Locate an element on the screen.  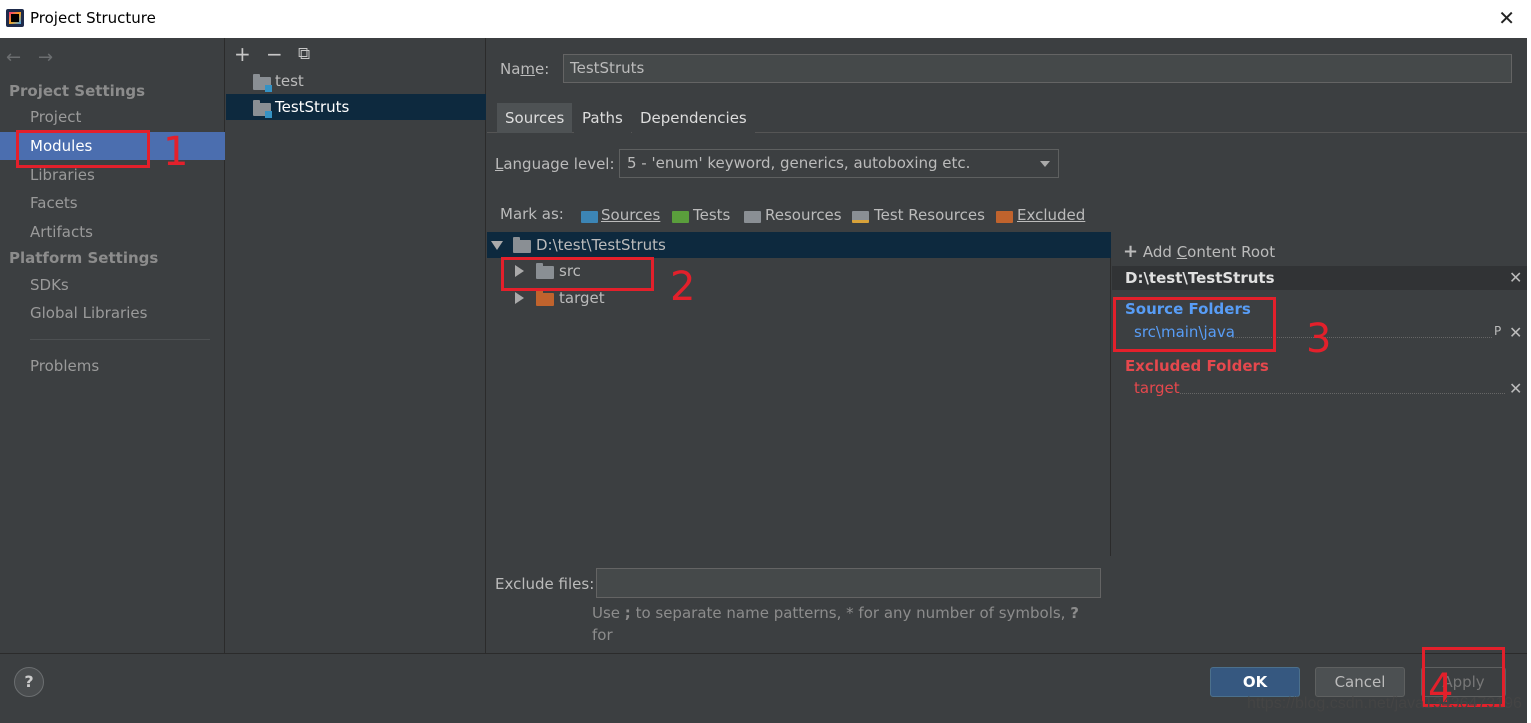
test-resources-folder-icon is located at coordinates (860, 217).